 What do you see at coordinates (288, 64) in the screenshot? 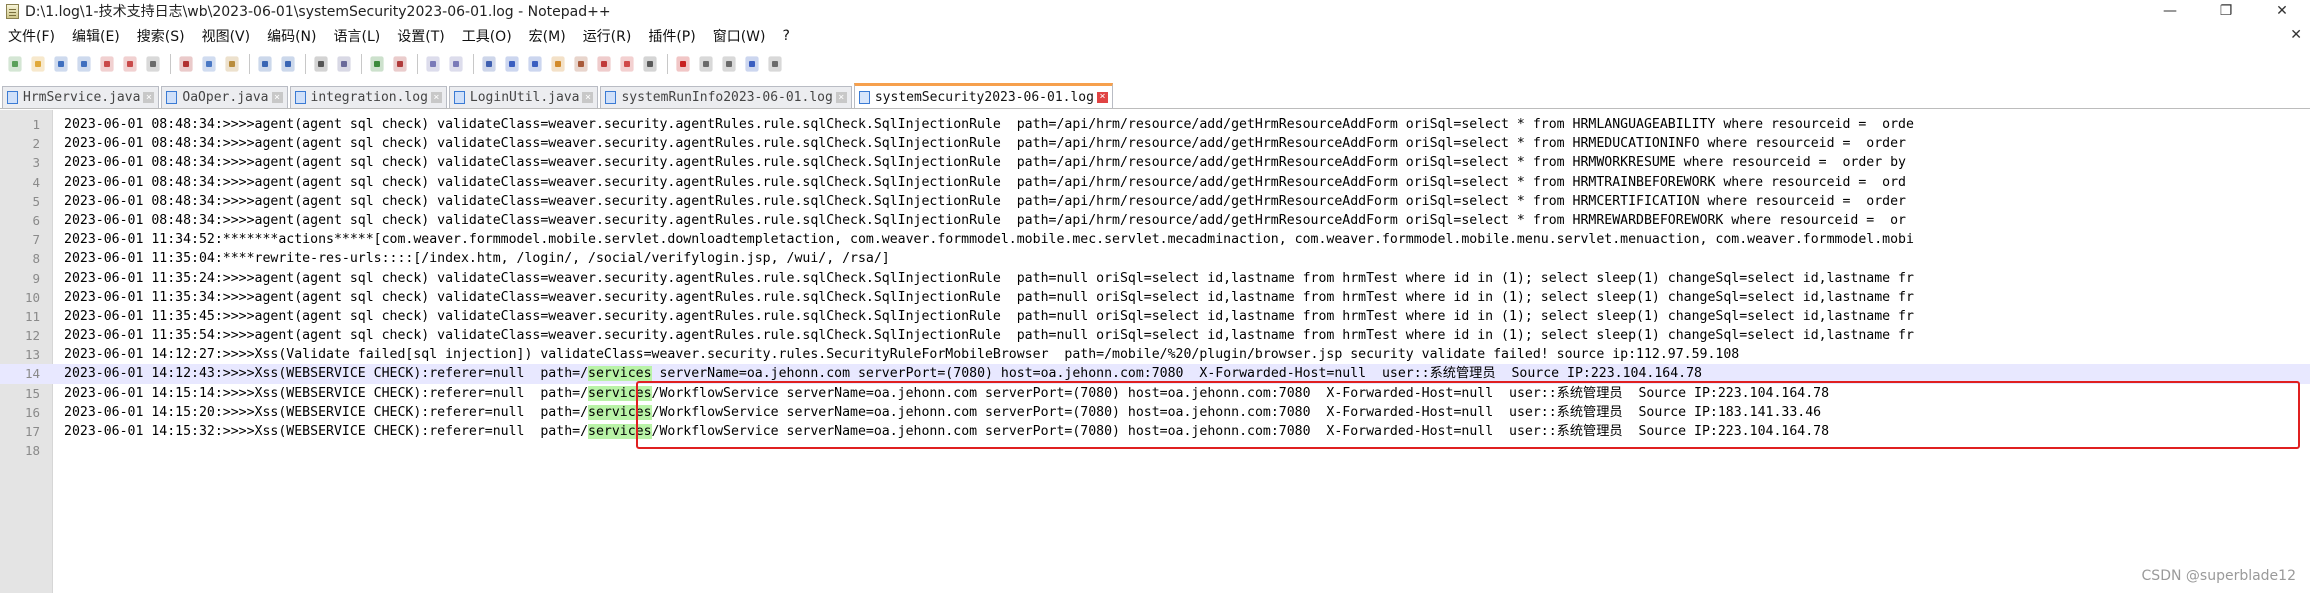
I see `redo-icon` at bounding box center [288, 64].